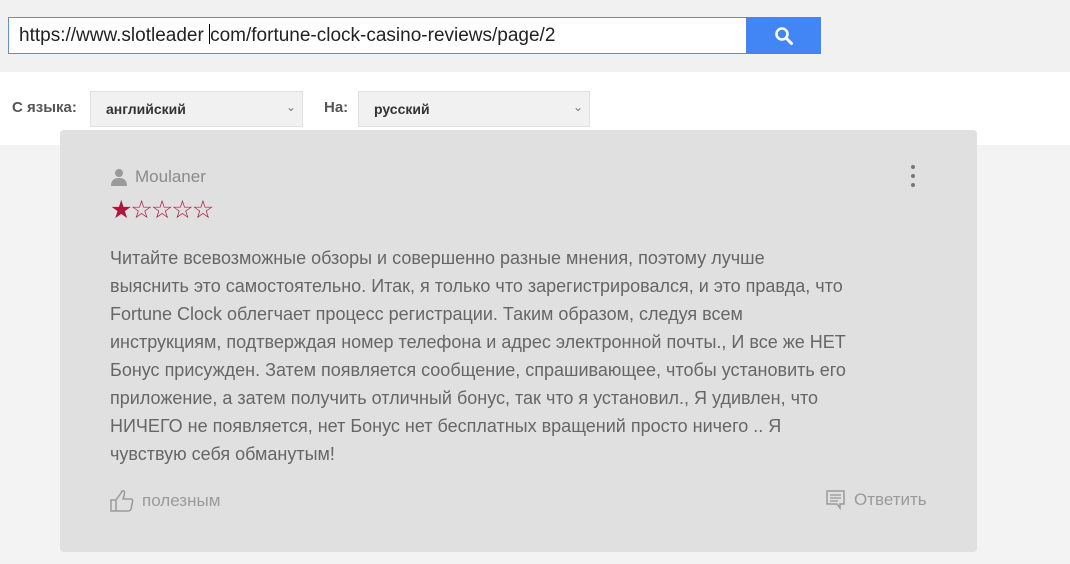 This screenshot has height=564, width=1070. I want to click on review-author: Moulaner, so click(158, 177).